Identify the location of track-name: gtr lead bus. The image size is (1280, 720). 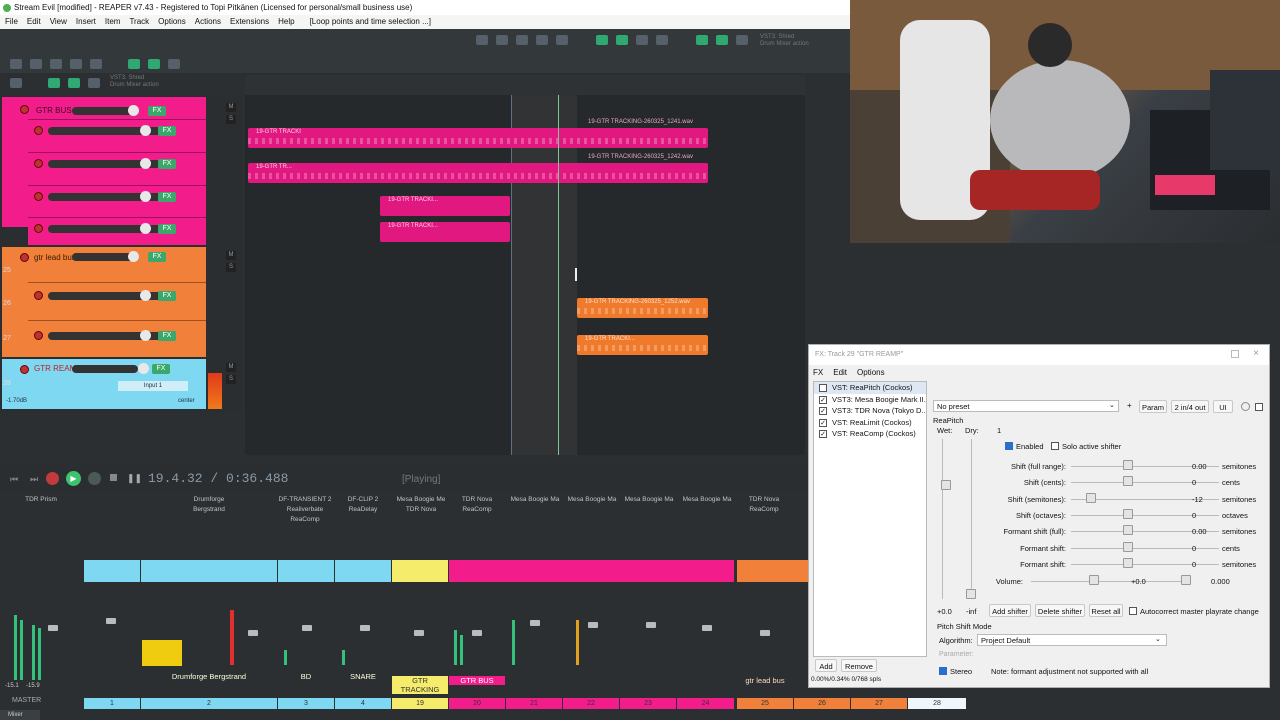
(55, 257).